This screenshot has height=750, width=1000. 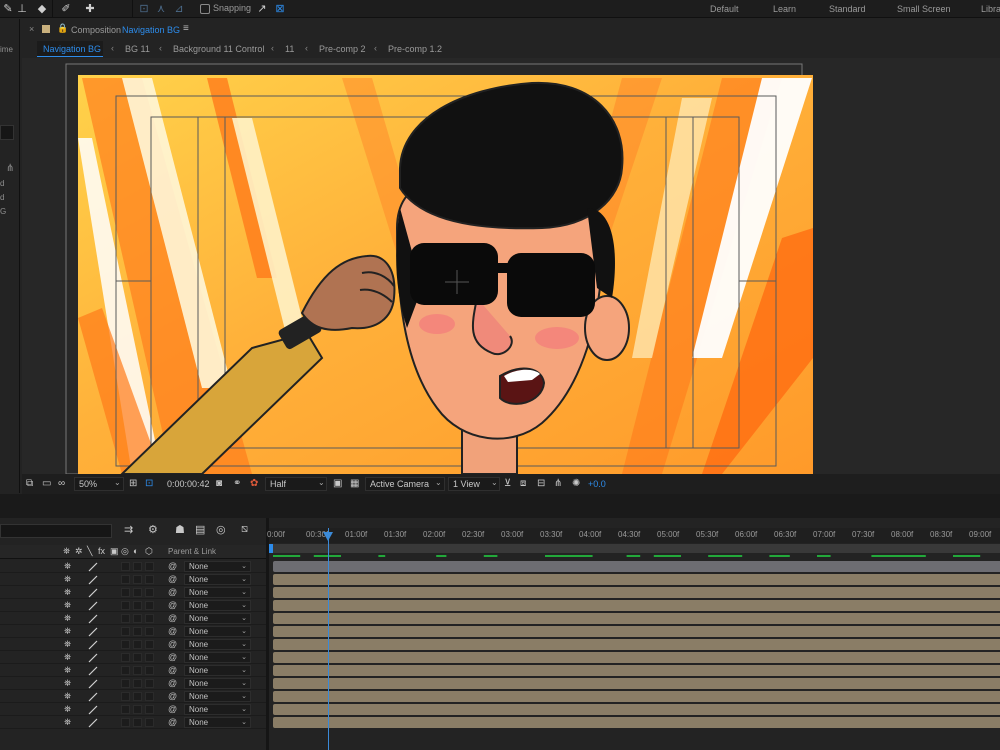 I want to click on transparency-grid-icon: ▦, so click(x=354, y=484).